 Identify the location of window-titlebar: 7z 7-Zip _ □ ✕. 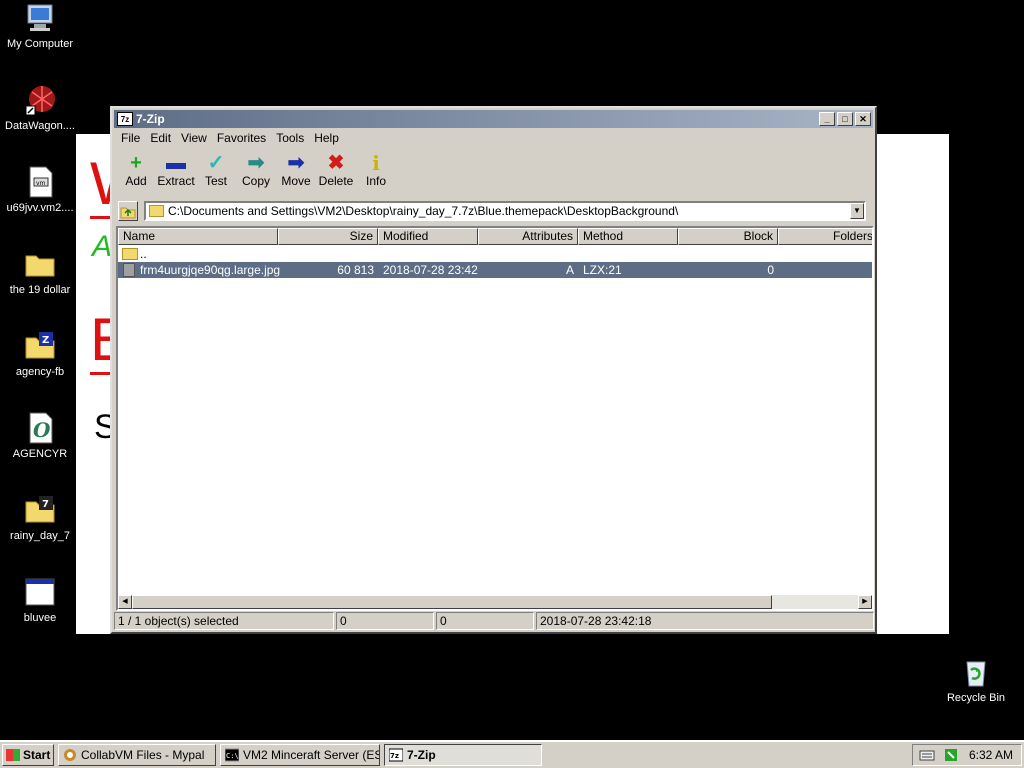
(493, 119).